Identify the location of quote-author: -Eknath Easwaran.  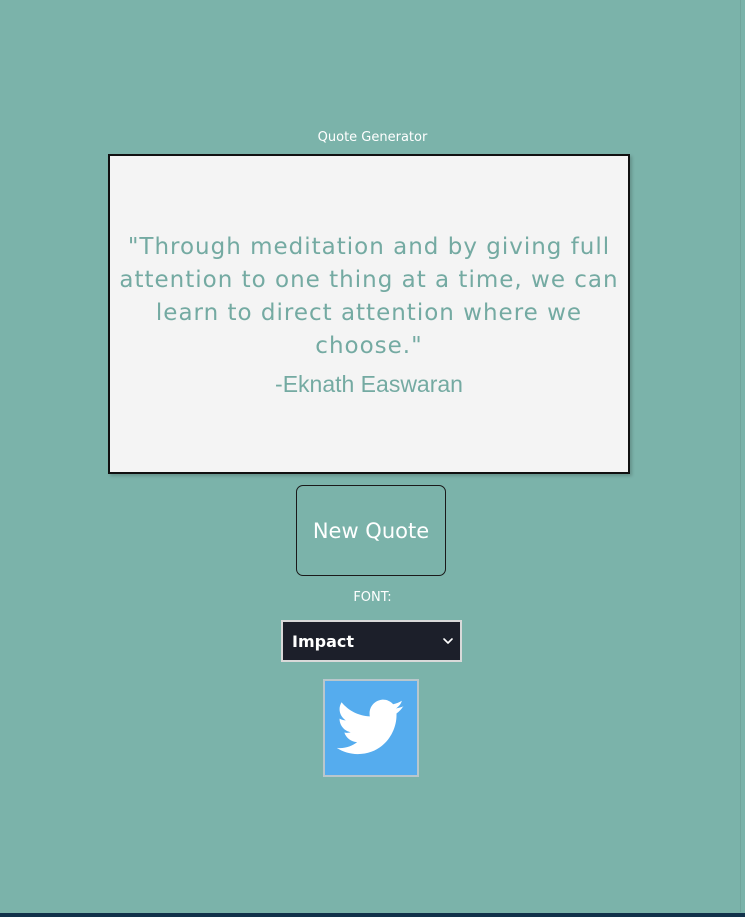
(369, 383).